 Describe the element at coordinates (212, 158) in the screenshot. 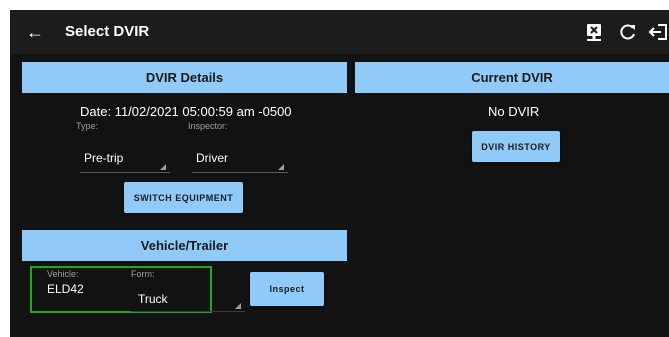

I see `inspector-value: Driver` at that location.